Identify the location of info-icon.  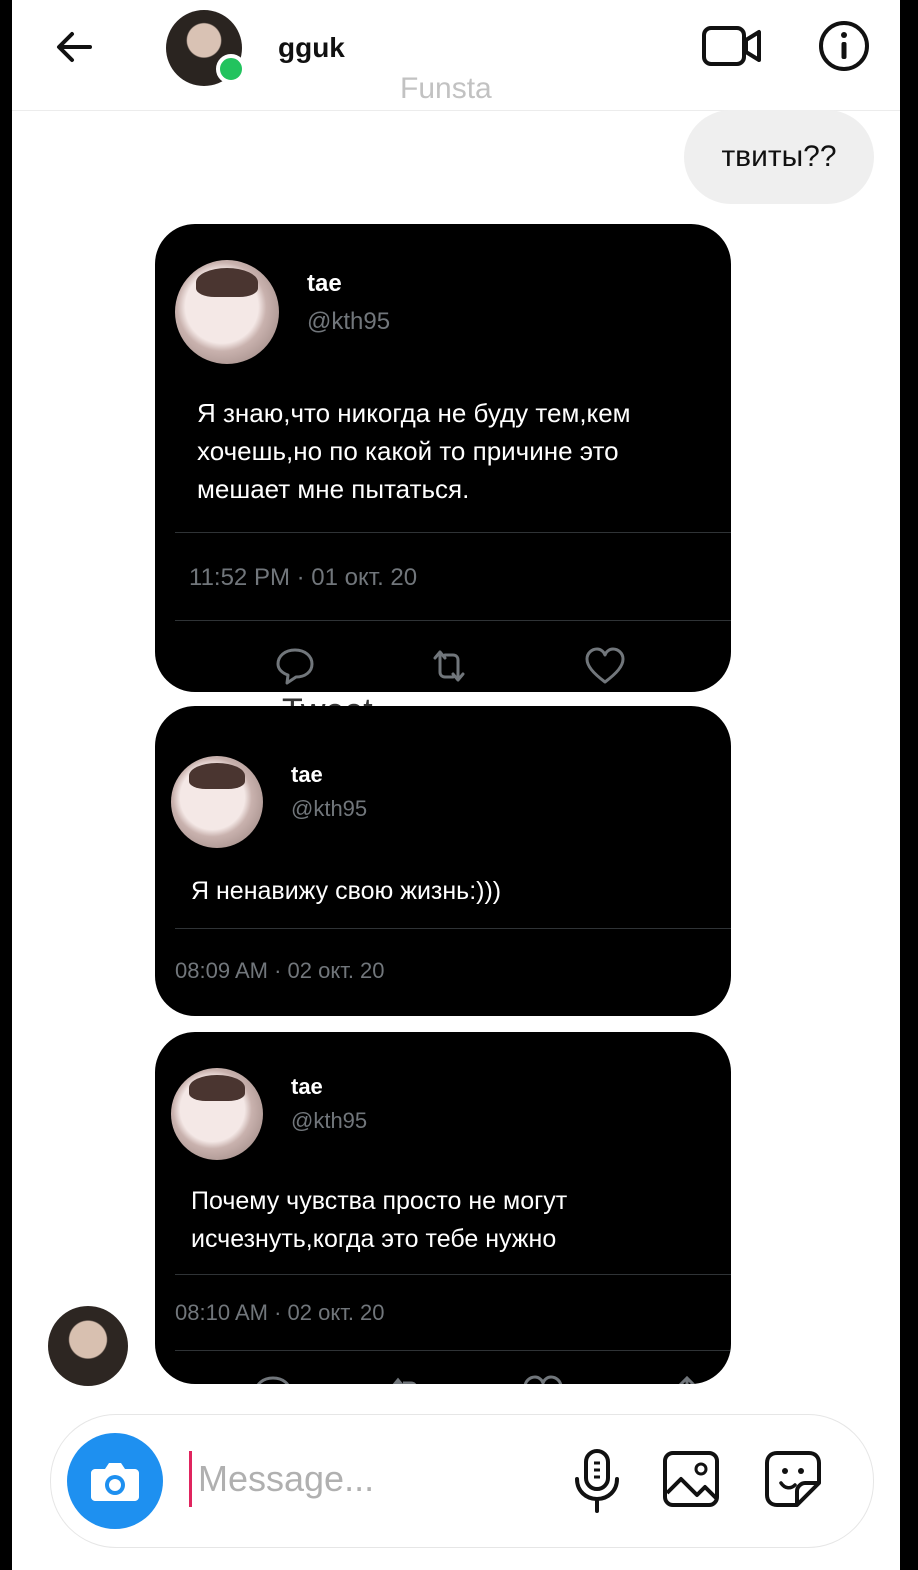
(844, 46).